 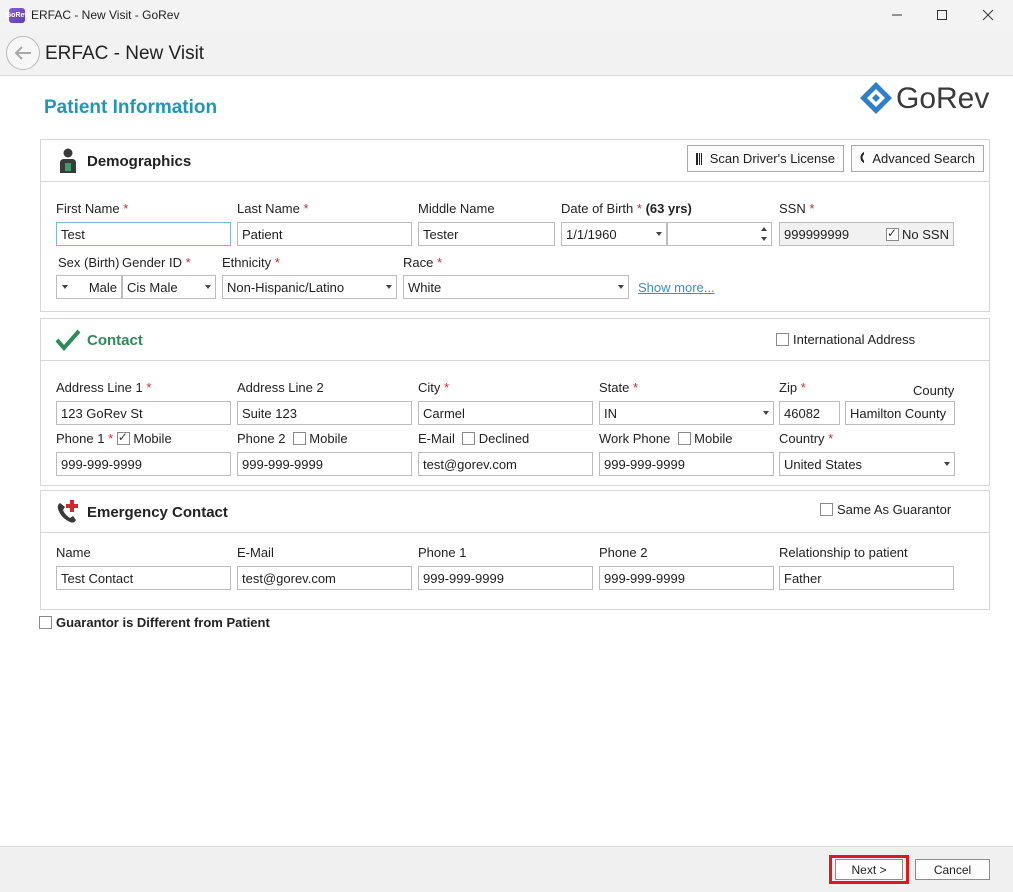 I want to click on guarantor-different-check-box, so click(x=45, y=622).